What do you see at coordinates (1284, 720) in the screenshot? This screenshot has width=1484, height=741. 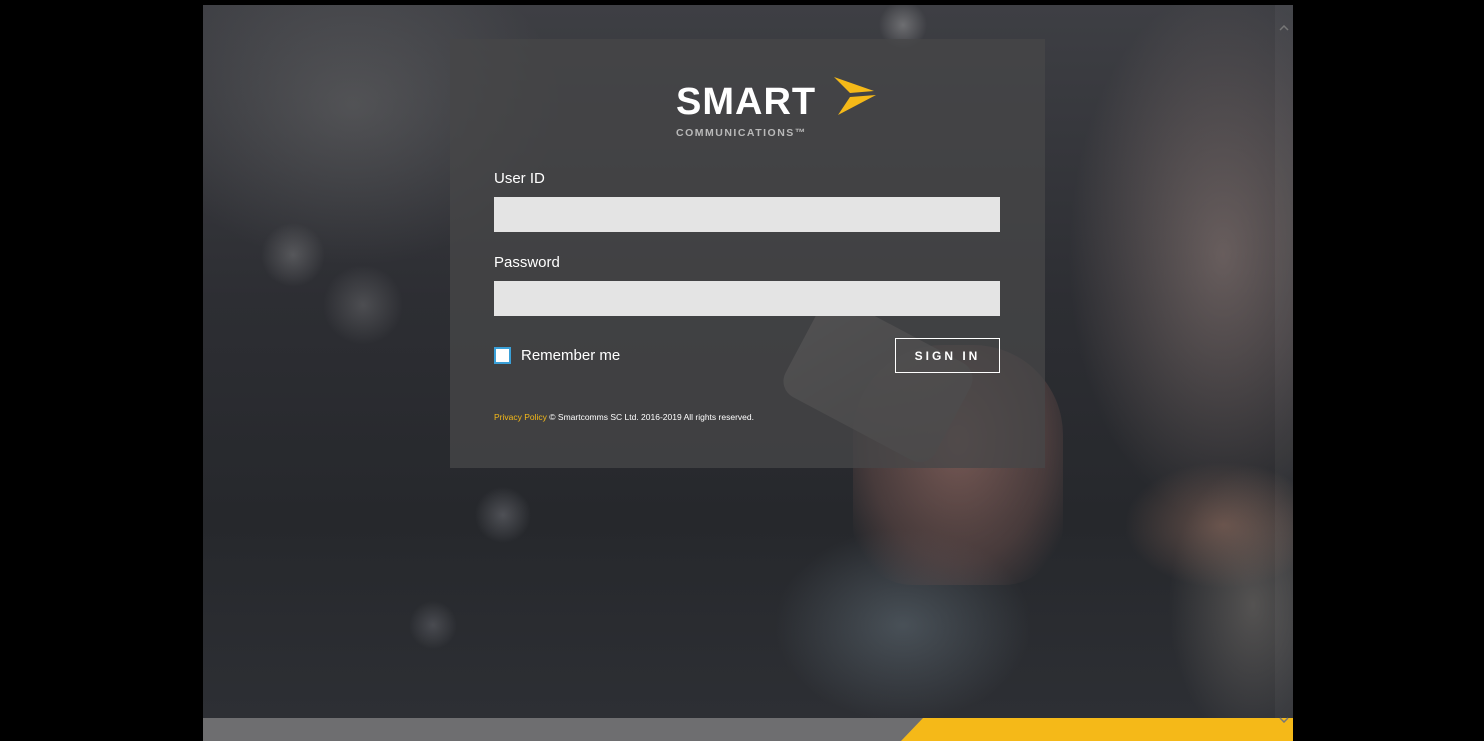 I see `chevron-down-icon` at bounding box center [1284, 720].